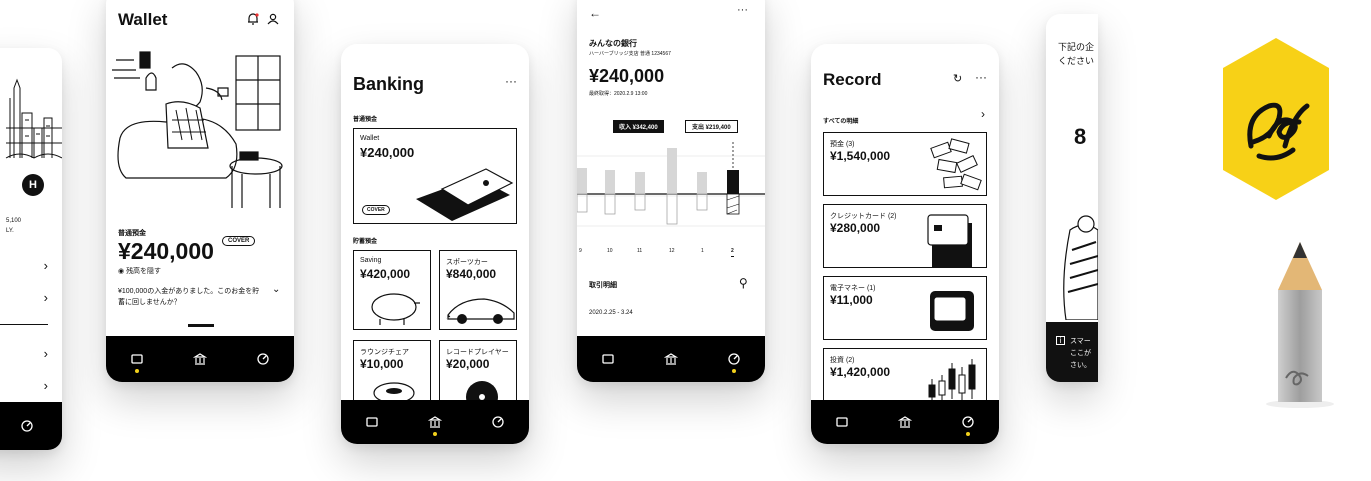 This screenshot has height=481, width=1371. Describe the element at coordinates (671, 184) in the screenshot. I see `income-expense-chart` at that location.